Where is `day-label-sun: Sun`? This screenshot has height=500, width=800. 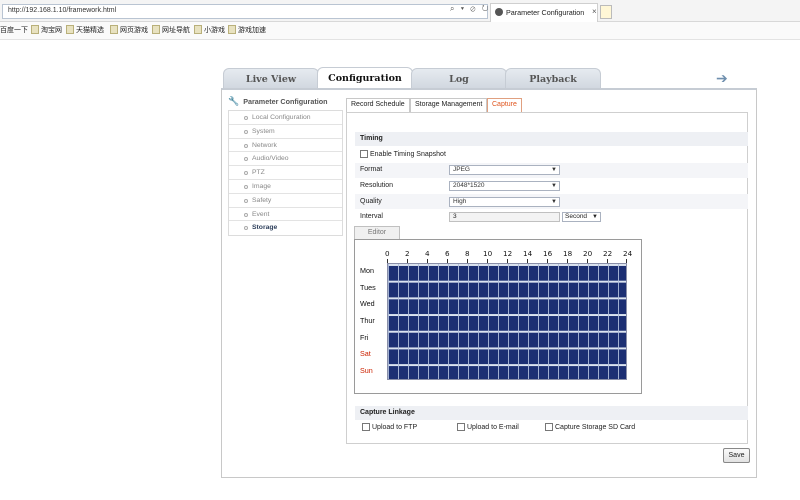 day-label-sun: Sun is located at coordinates (366, 370).